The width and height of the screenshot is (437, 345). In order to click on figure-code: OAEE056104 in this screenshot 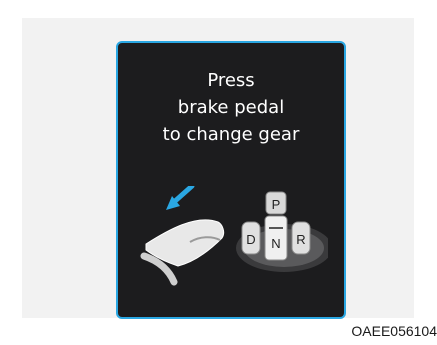, I will do `click(394, 331)`.